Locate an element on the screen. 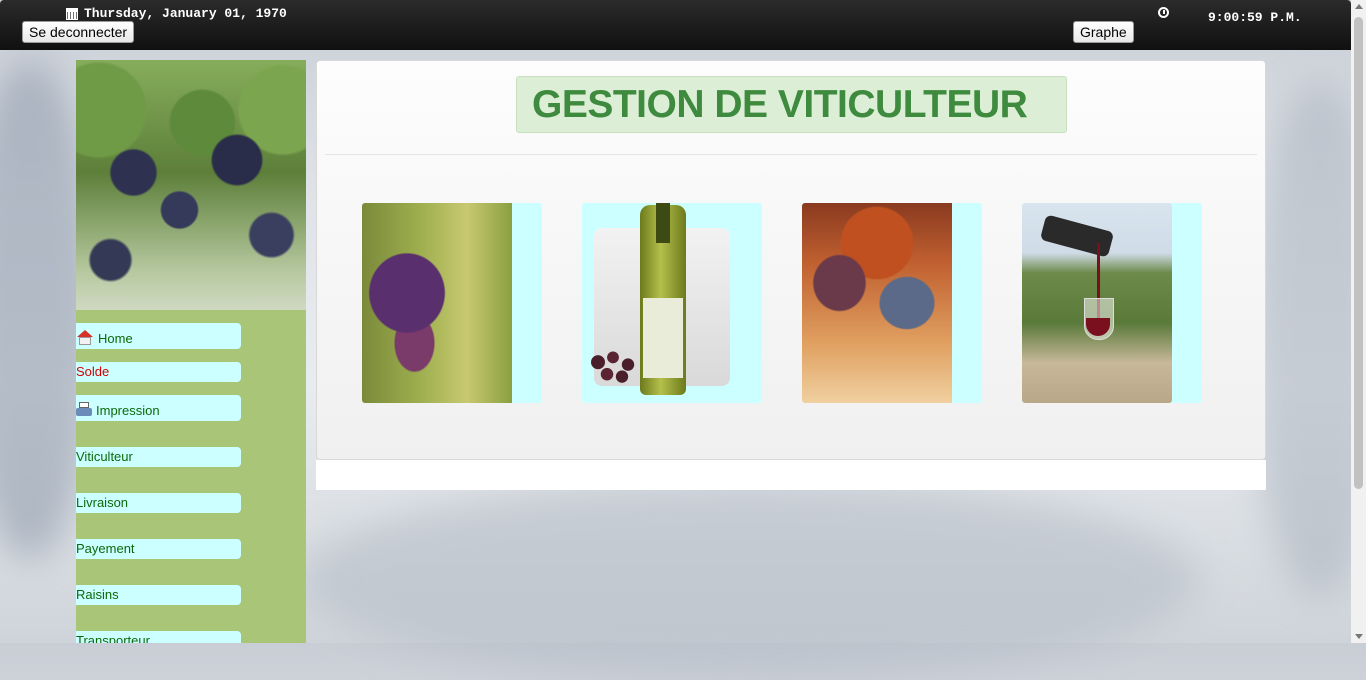  page-scrollbar is located at coordinates (1358, 321).